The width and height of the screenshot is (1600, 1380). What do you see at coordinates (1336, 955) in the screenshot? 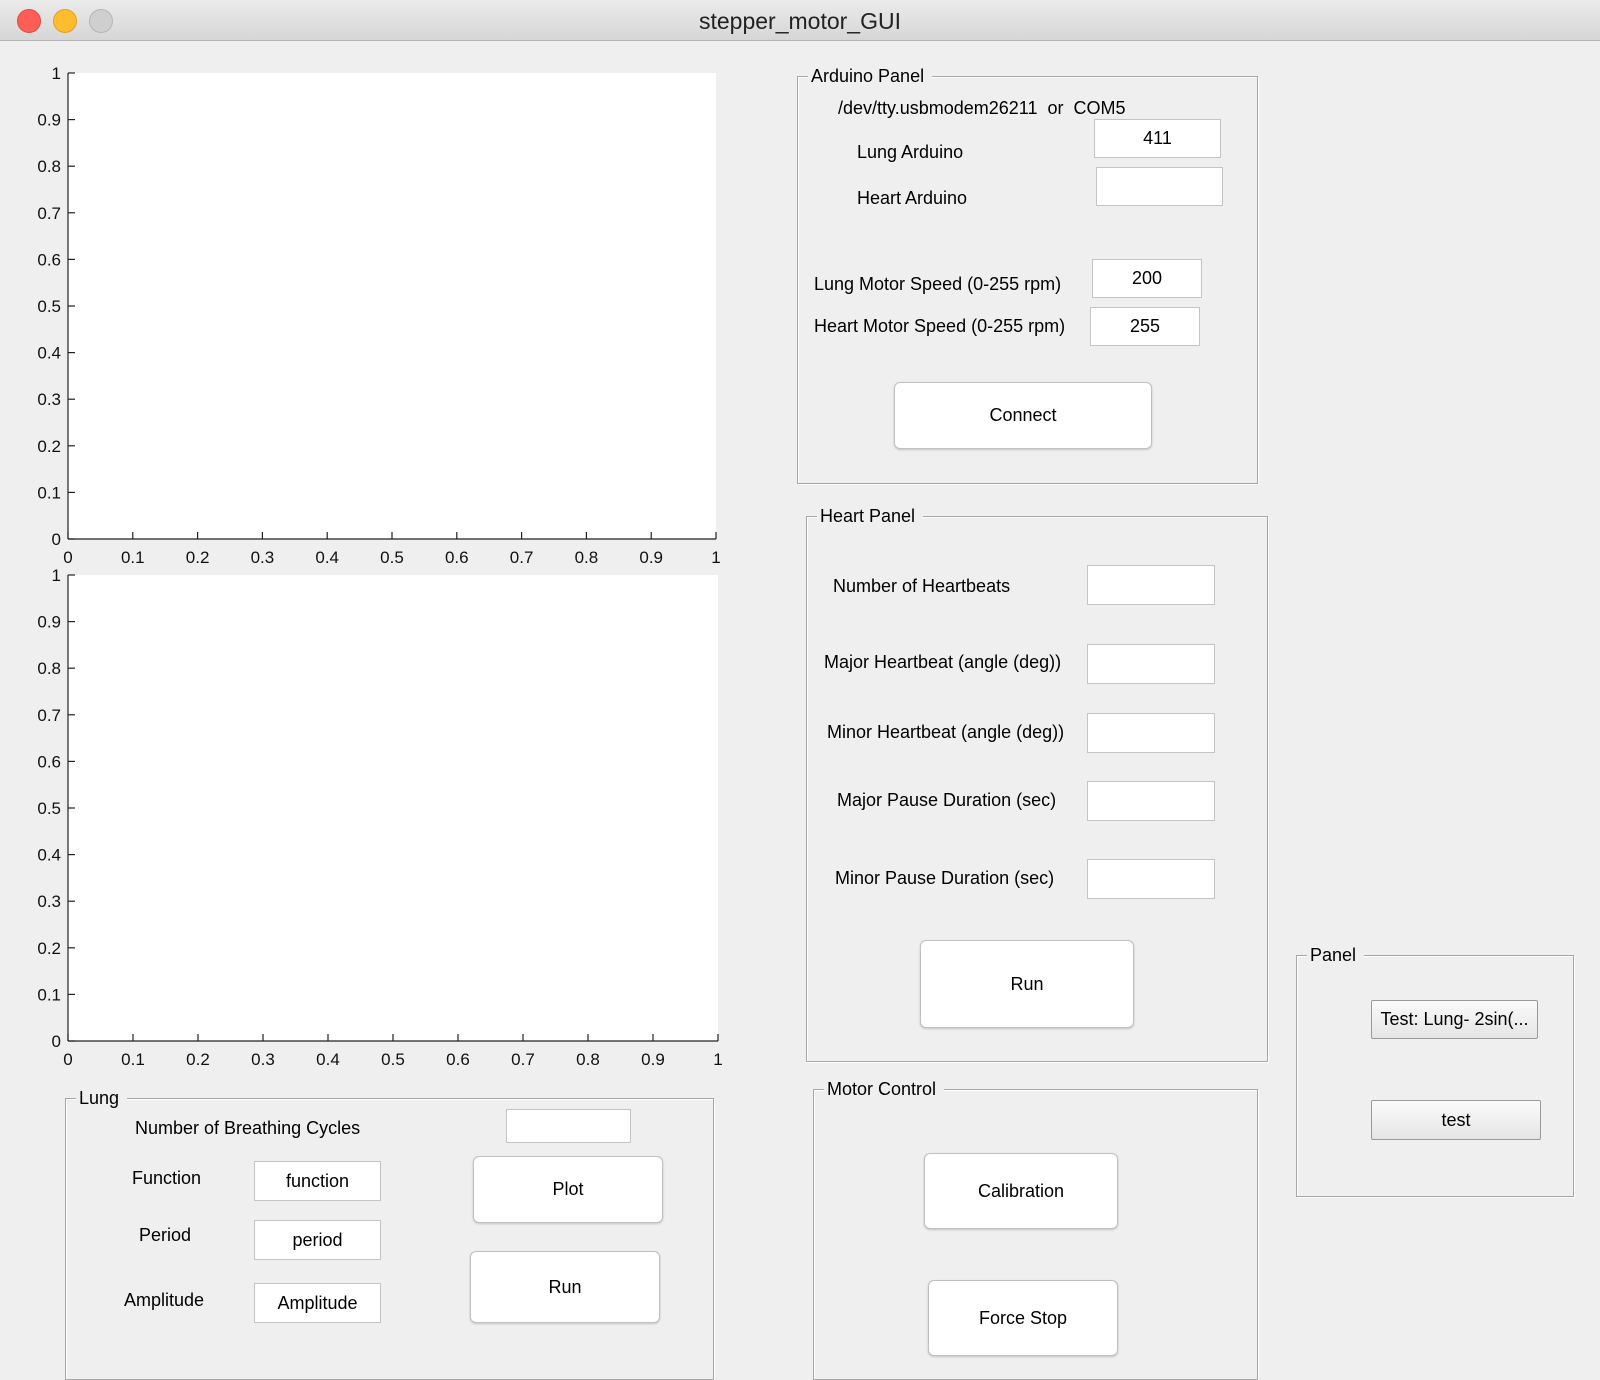
I see `side-panel-title: Panel` at bounding box center [1336, 955].